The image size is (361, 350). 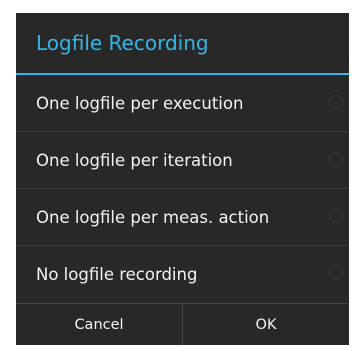 I want to click on ok-button: OK, so click(x=265, y=324).